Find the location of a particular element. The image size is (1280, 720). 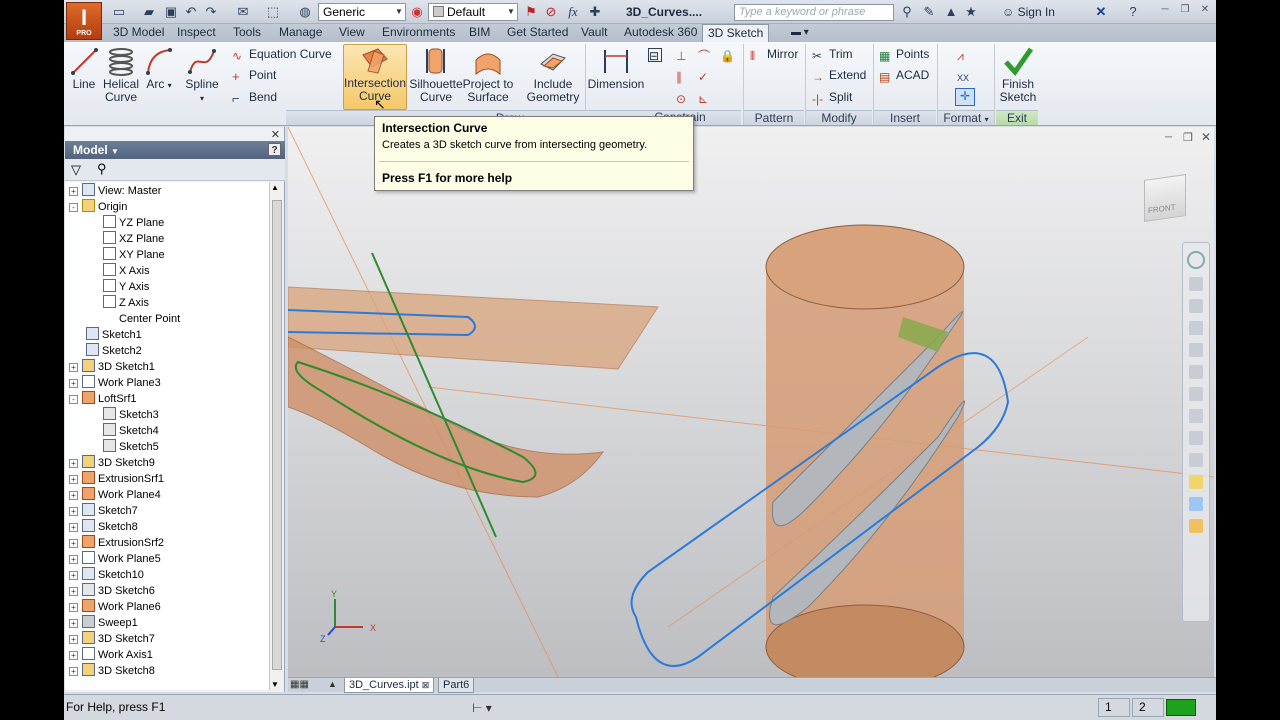

browser-scrollbar: ▲ ▼ is located at coordinates (276, 436).